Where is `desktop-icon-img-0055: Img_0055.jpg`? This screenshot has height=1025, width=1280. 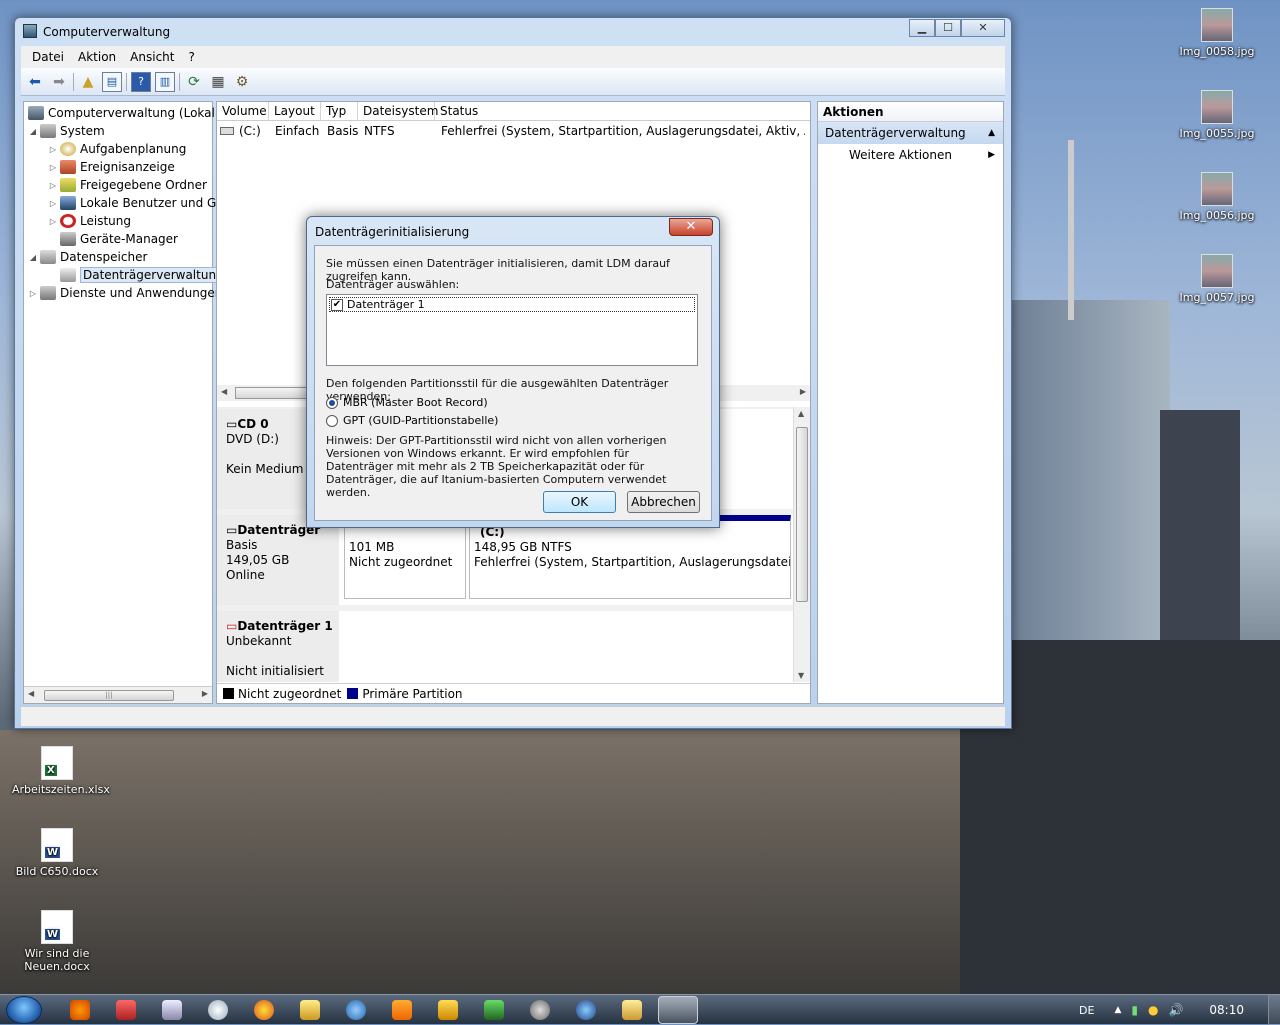
desktop-icon-img-0055: Img_0055.jpg is located at coordinates (1217, 115).